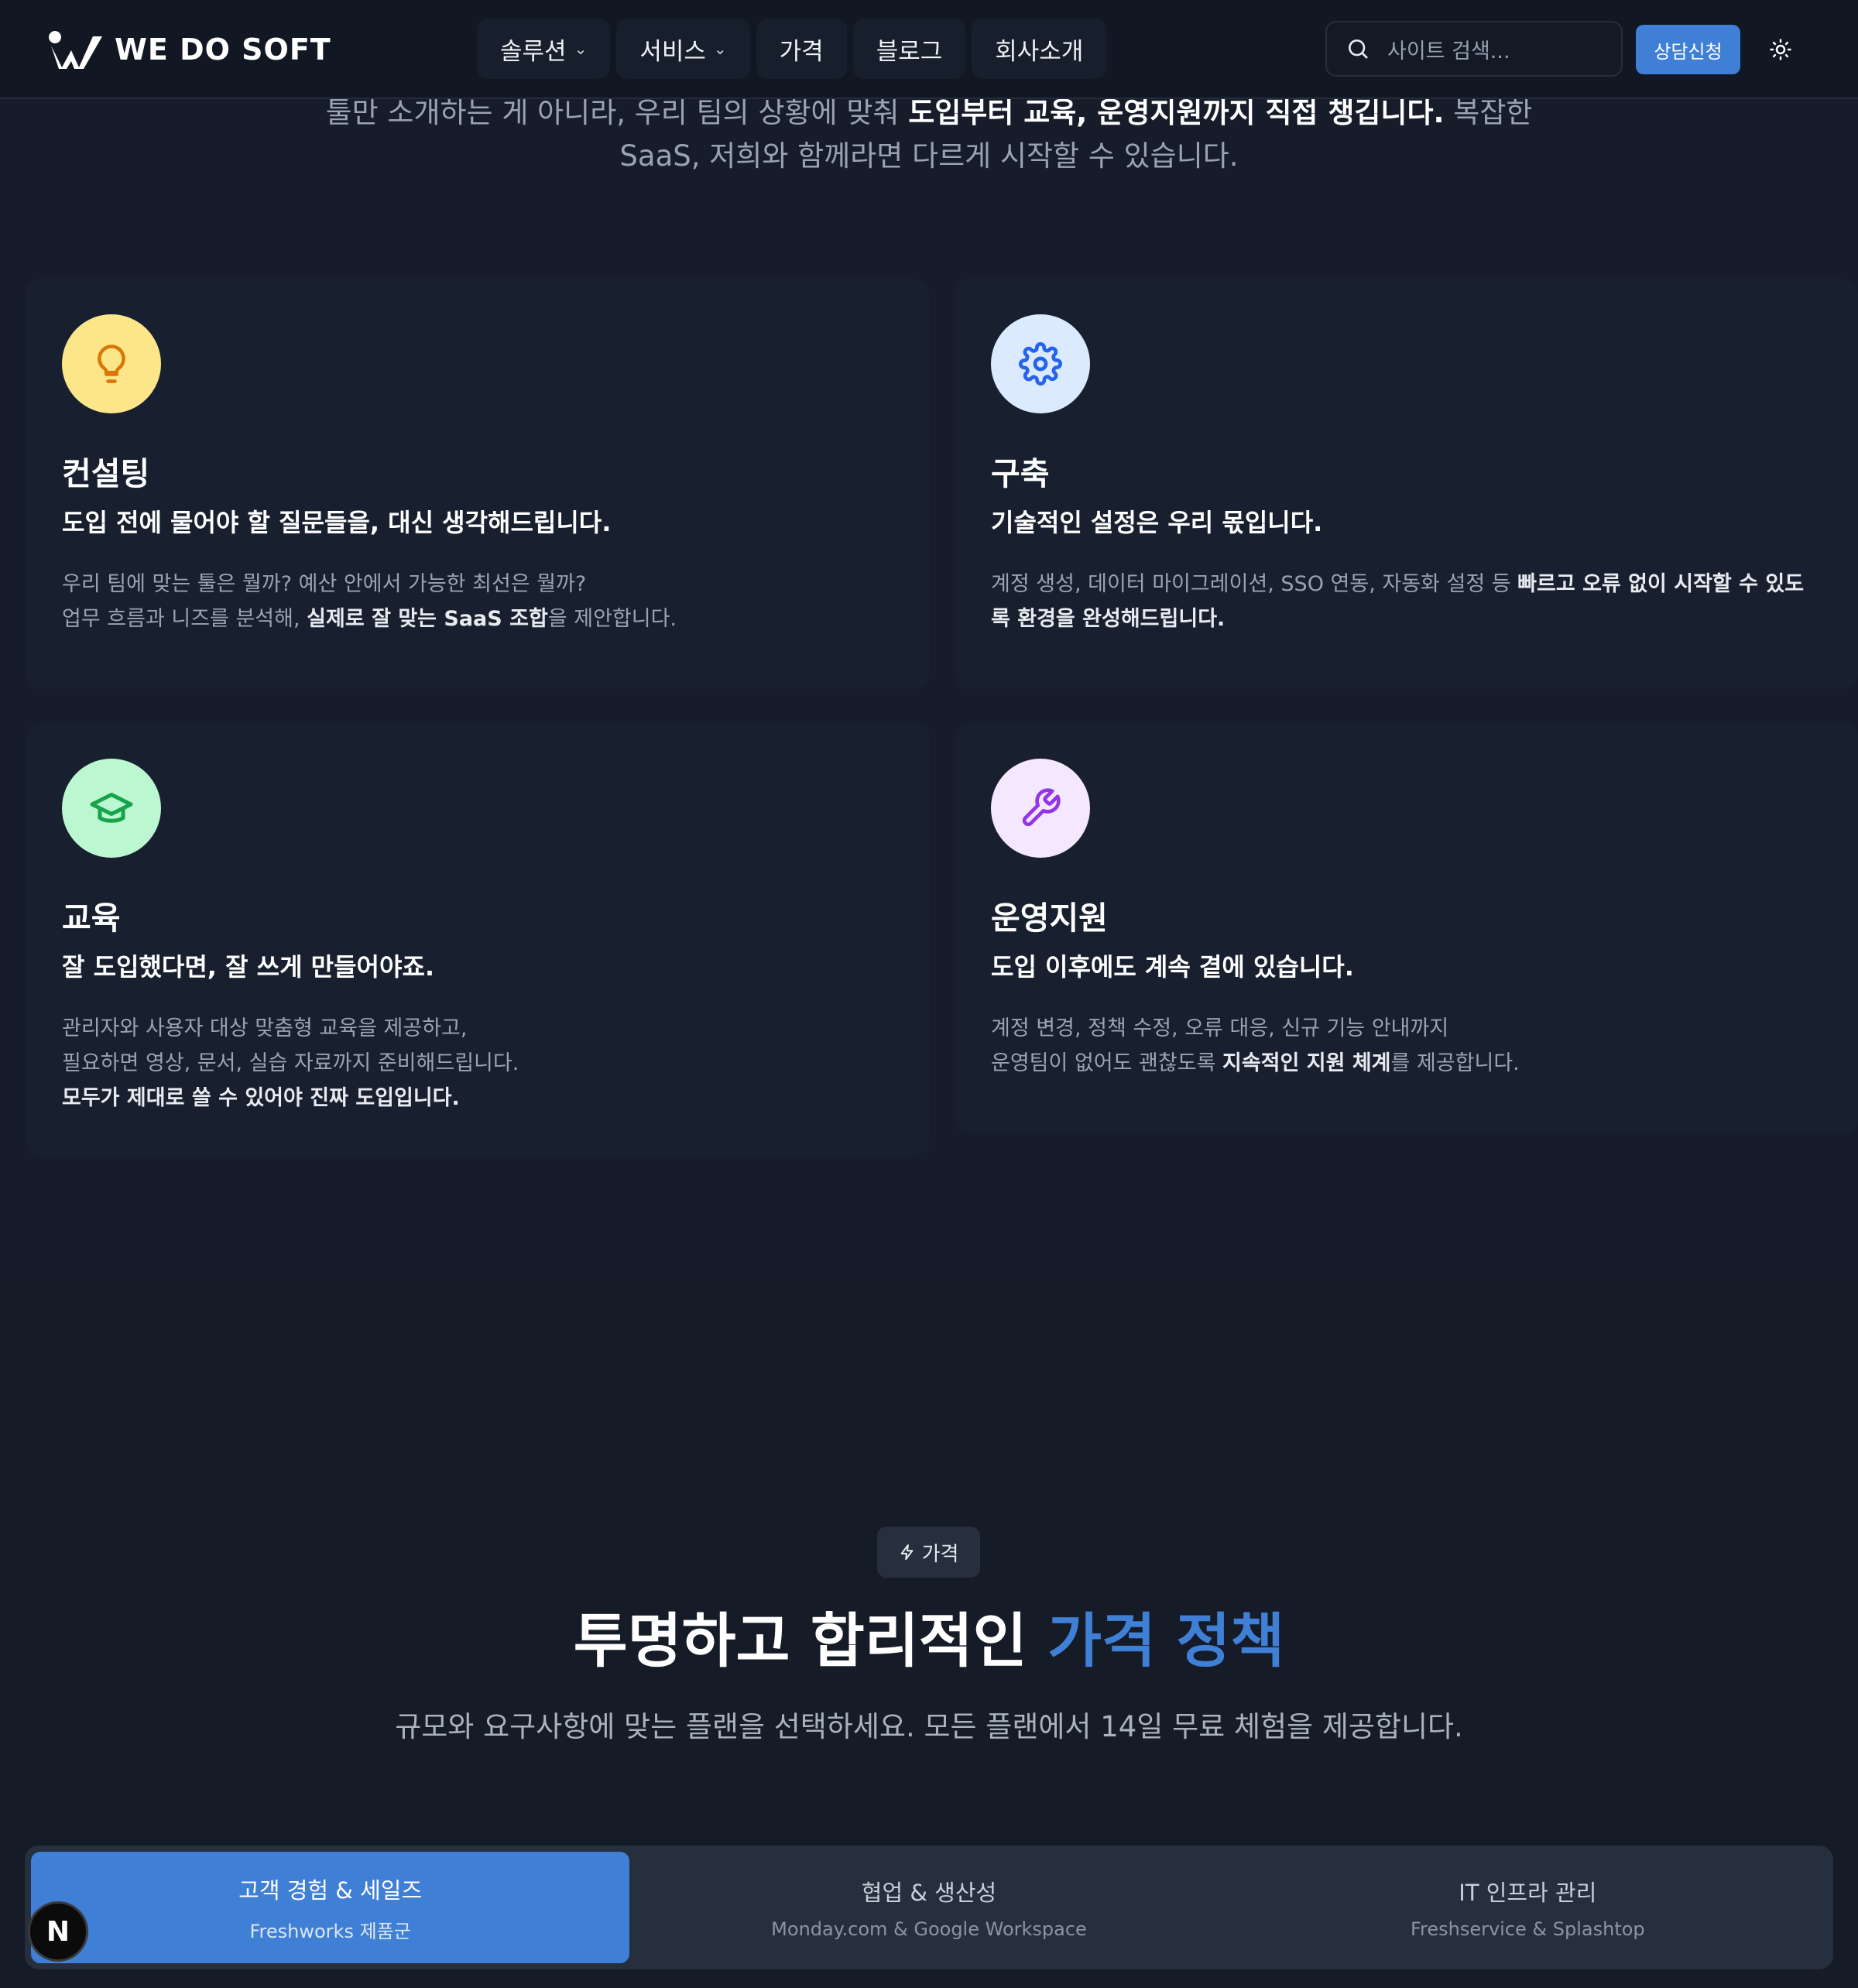  Describe the element at coordinates (1528, 1907) in the screenshot. I see `tab-it-infrastructure: IT 인프라 관리 Freshservice & Splashtop` at that location.